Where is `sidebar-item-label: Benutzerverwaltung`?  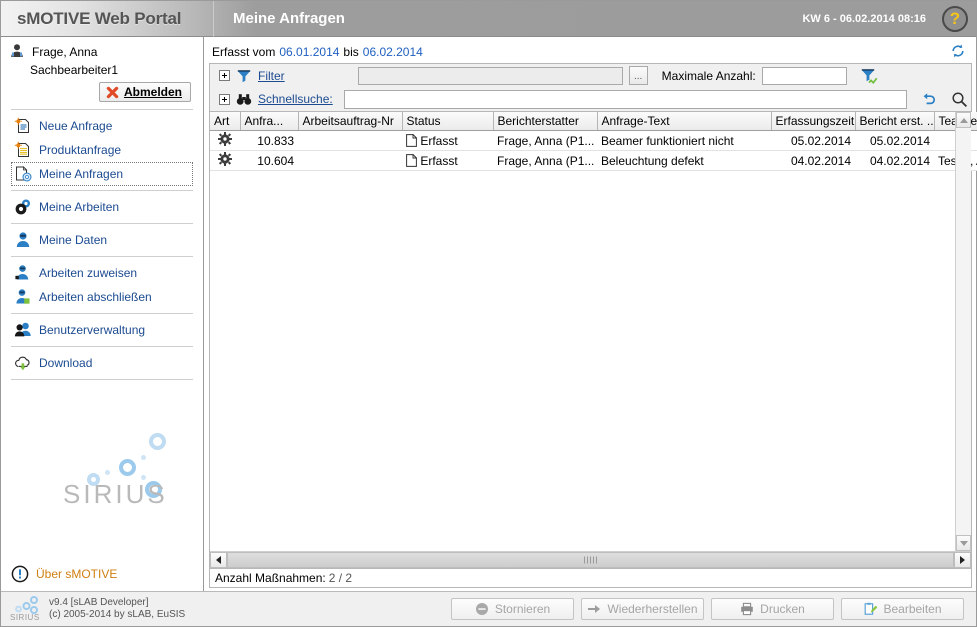 sidebar-item-label: Benutzerverwaltung is located at coordinates (92, 330).